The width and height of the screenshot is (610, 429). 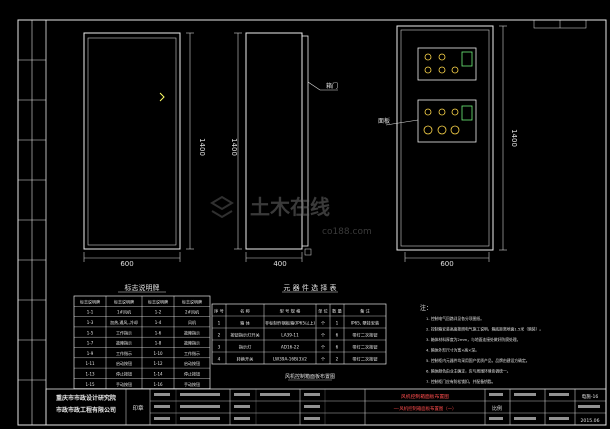 I want to click on legend-table-cell: 2#风机, so click(x=192, y=312).